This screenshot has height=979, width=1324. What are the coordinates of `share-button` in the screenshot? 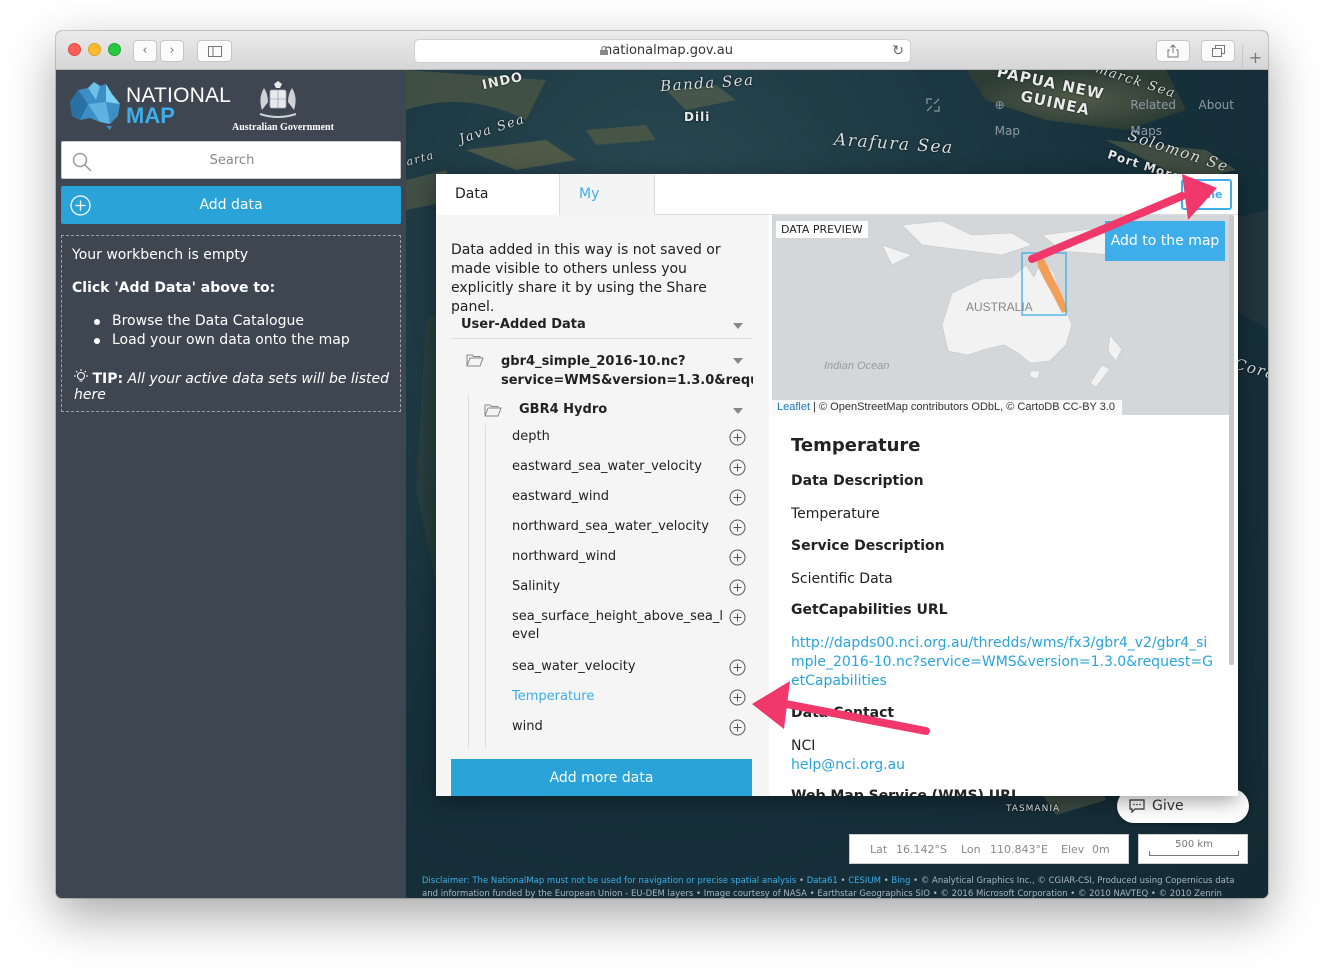 It's located at (1173, 51).